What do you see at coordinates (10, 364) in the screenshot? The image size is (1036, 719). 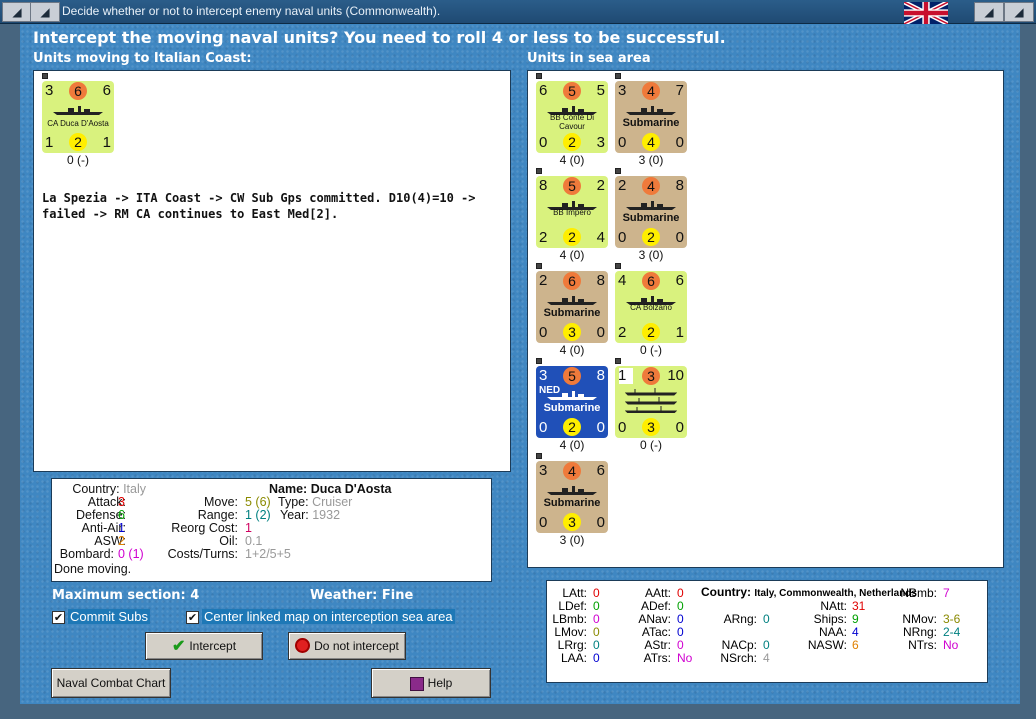 I see `left-frame` at bounding box center [10, 364].